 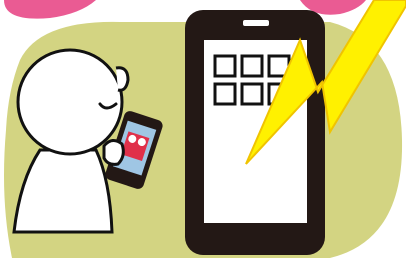 What do you see at coordinates (256, 23) in the screenshot?
I see `large-phone-speaker` at bounding box center [256, 23].